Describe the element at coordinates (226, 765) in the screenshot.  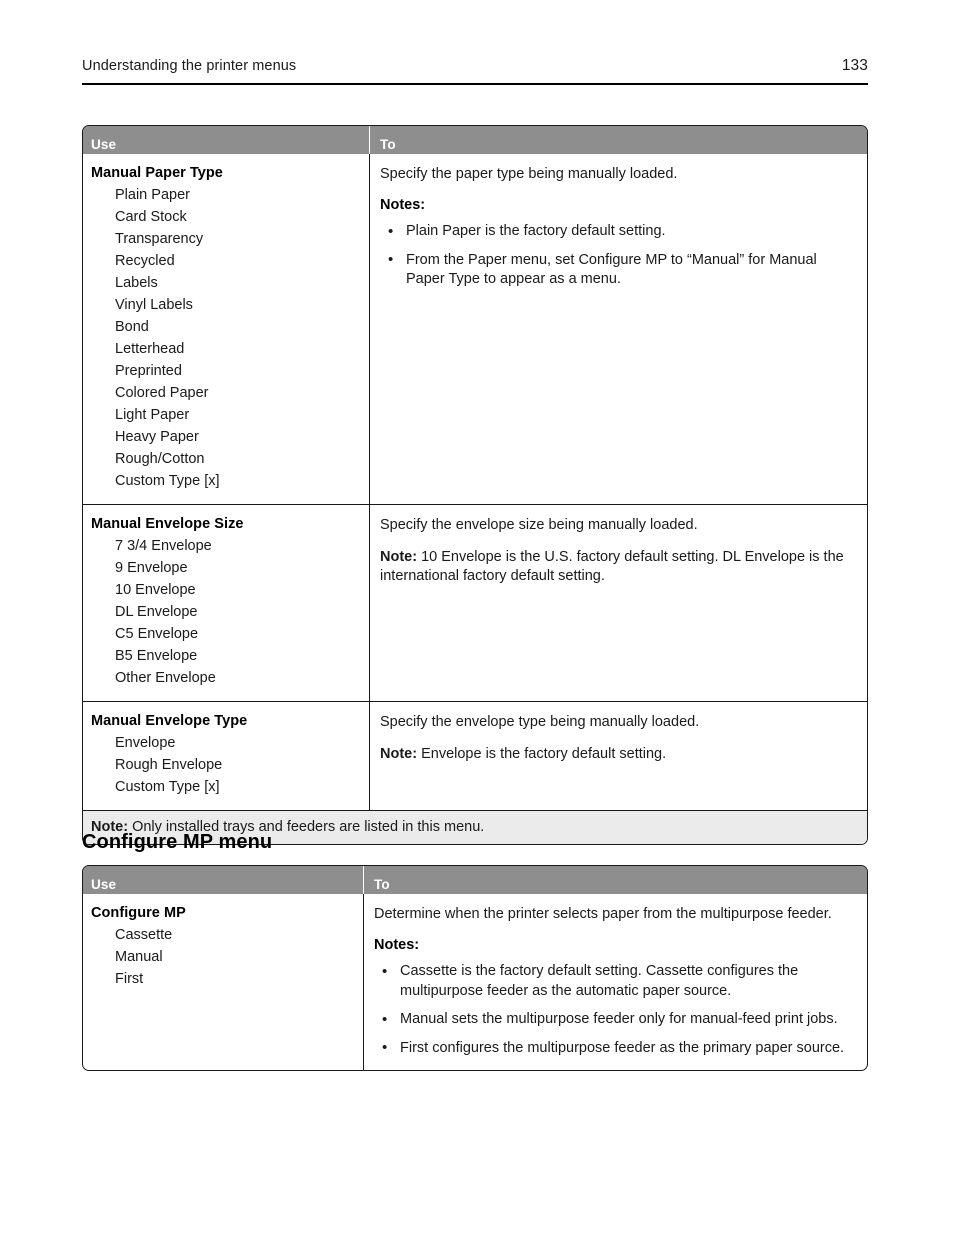
I see `option-list: Envelope Rough Envelope Custom Type [x]` at that location.